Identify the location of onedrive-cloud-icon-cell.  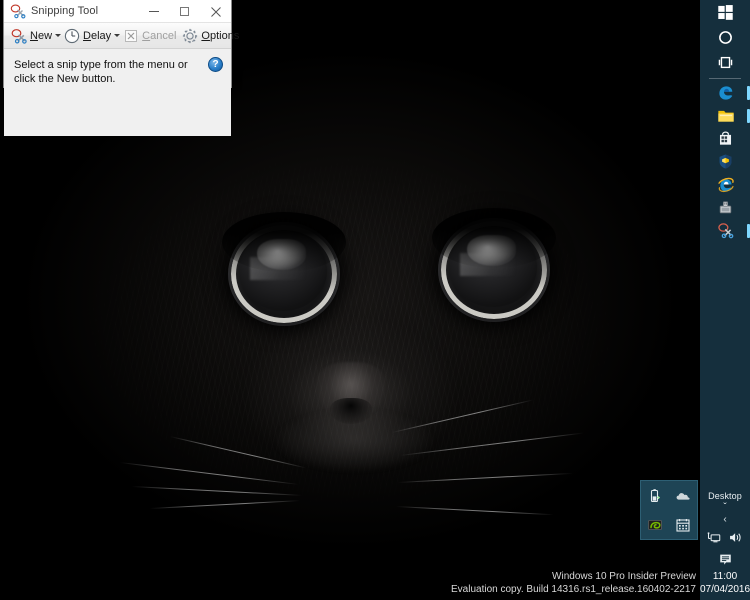
(683, 495).